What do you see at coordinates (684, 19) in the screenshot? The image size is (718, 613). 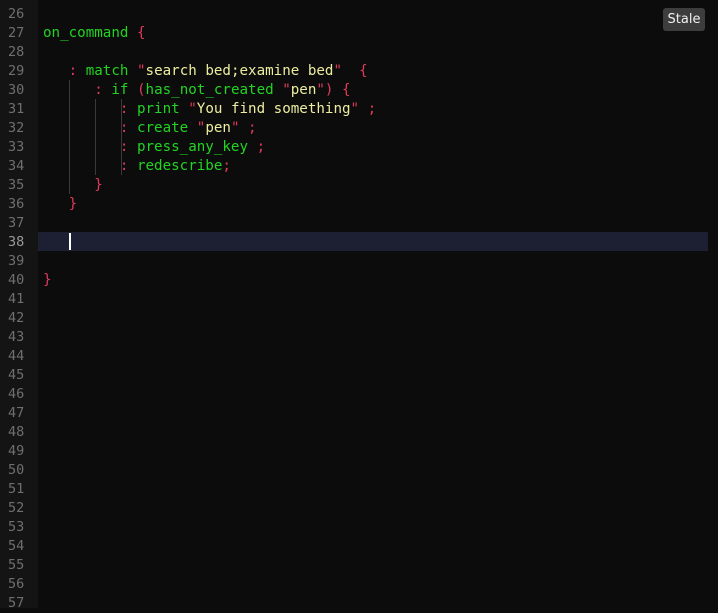 I see `stale-status-badge: Stale` at bounding box center [684, 19].